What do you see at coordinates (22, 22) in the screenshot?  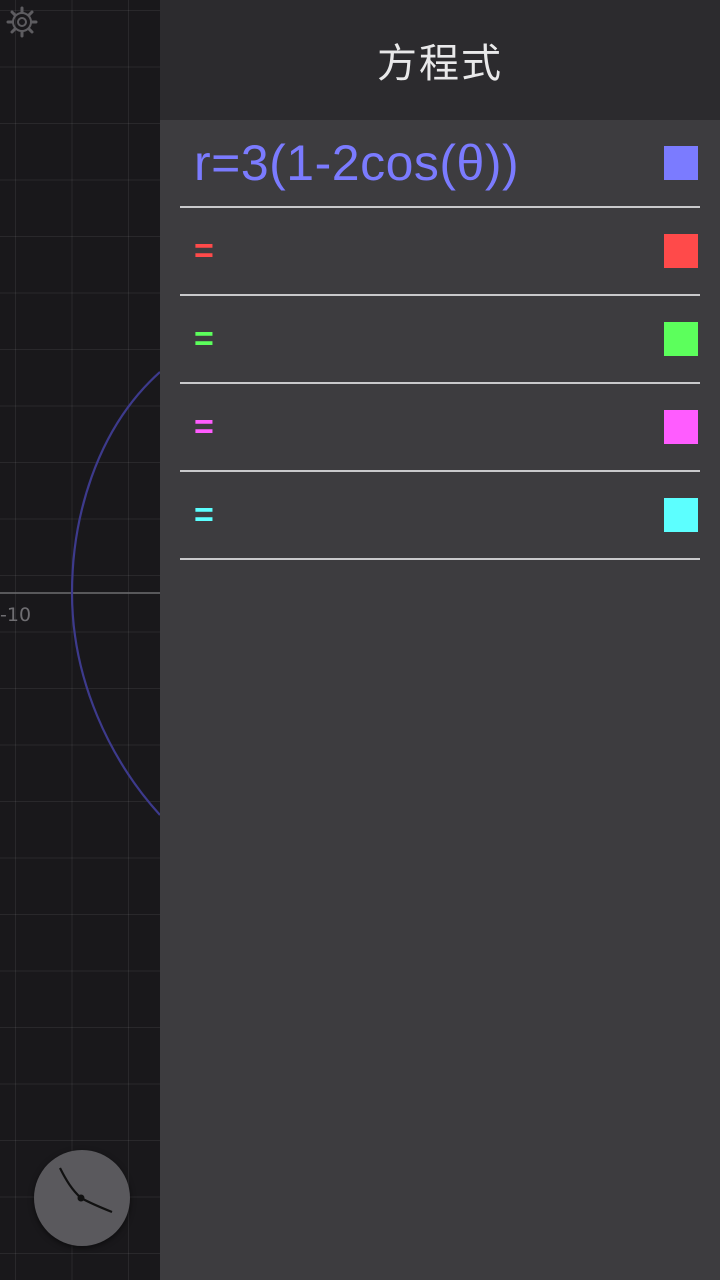 I see `gear-icon` at bounding box center [22, 22].